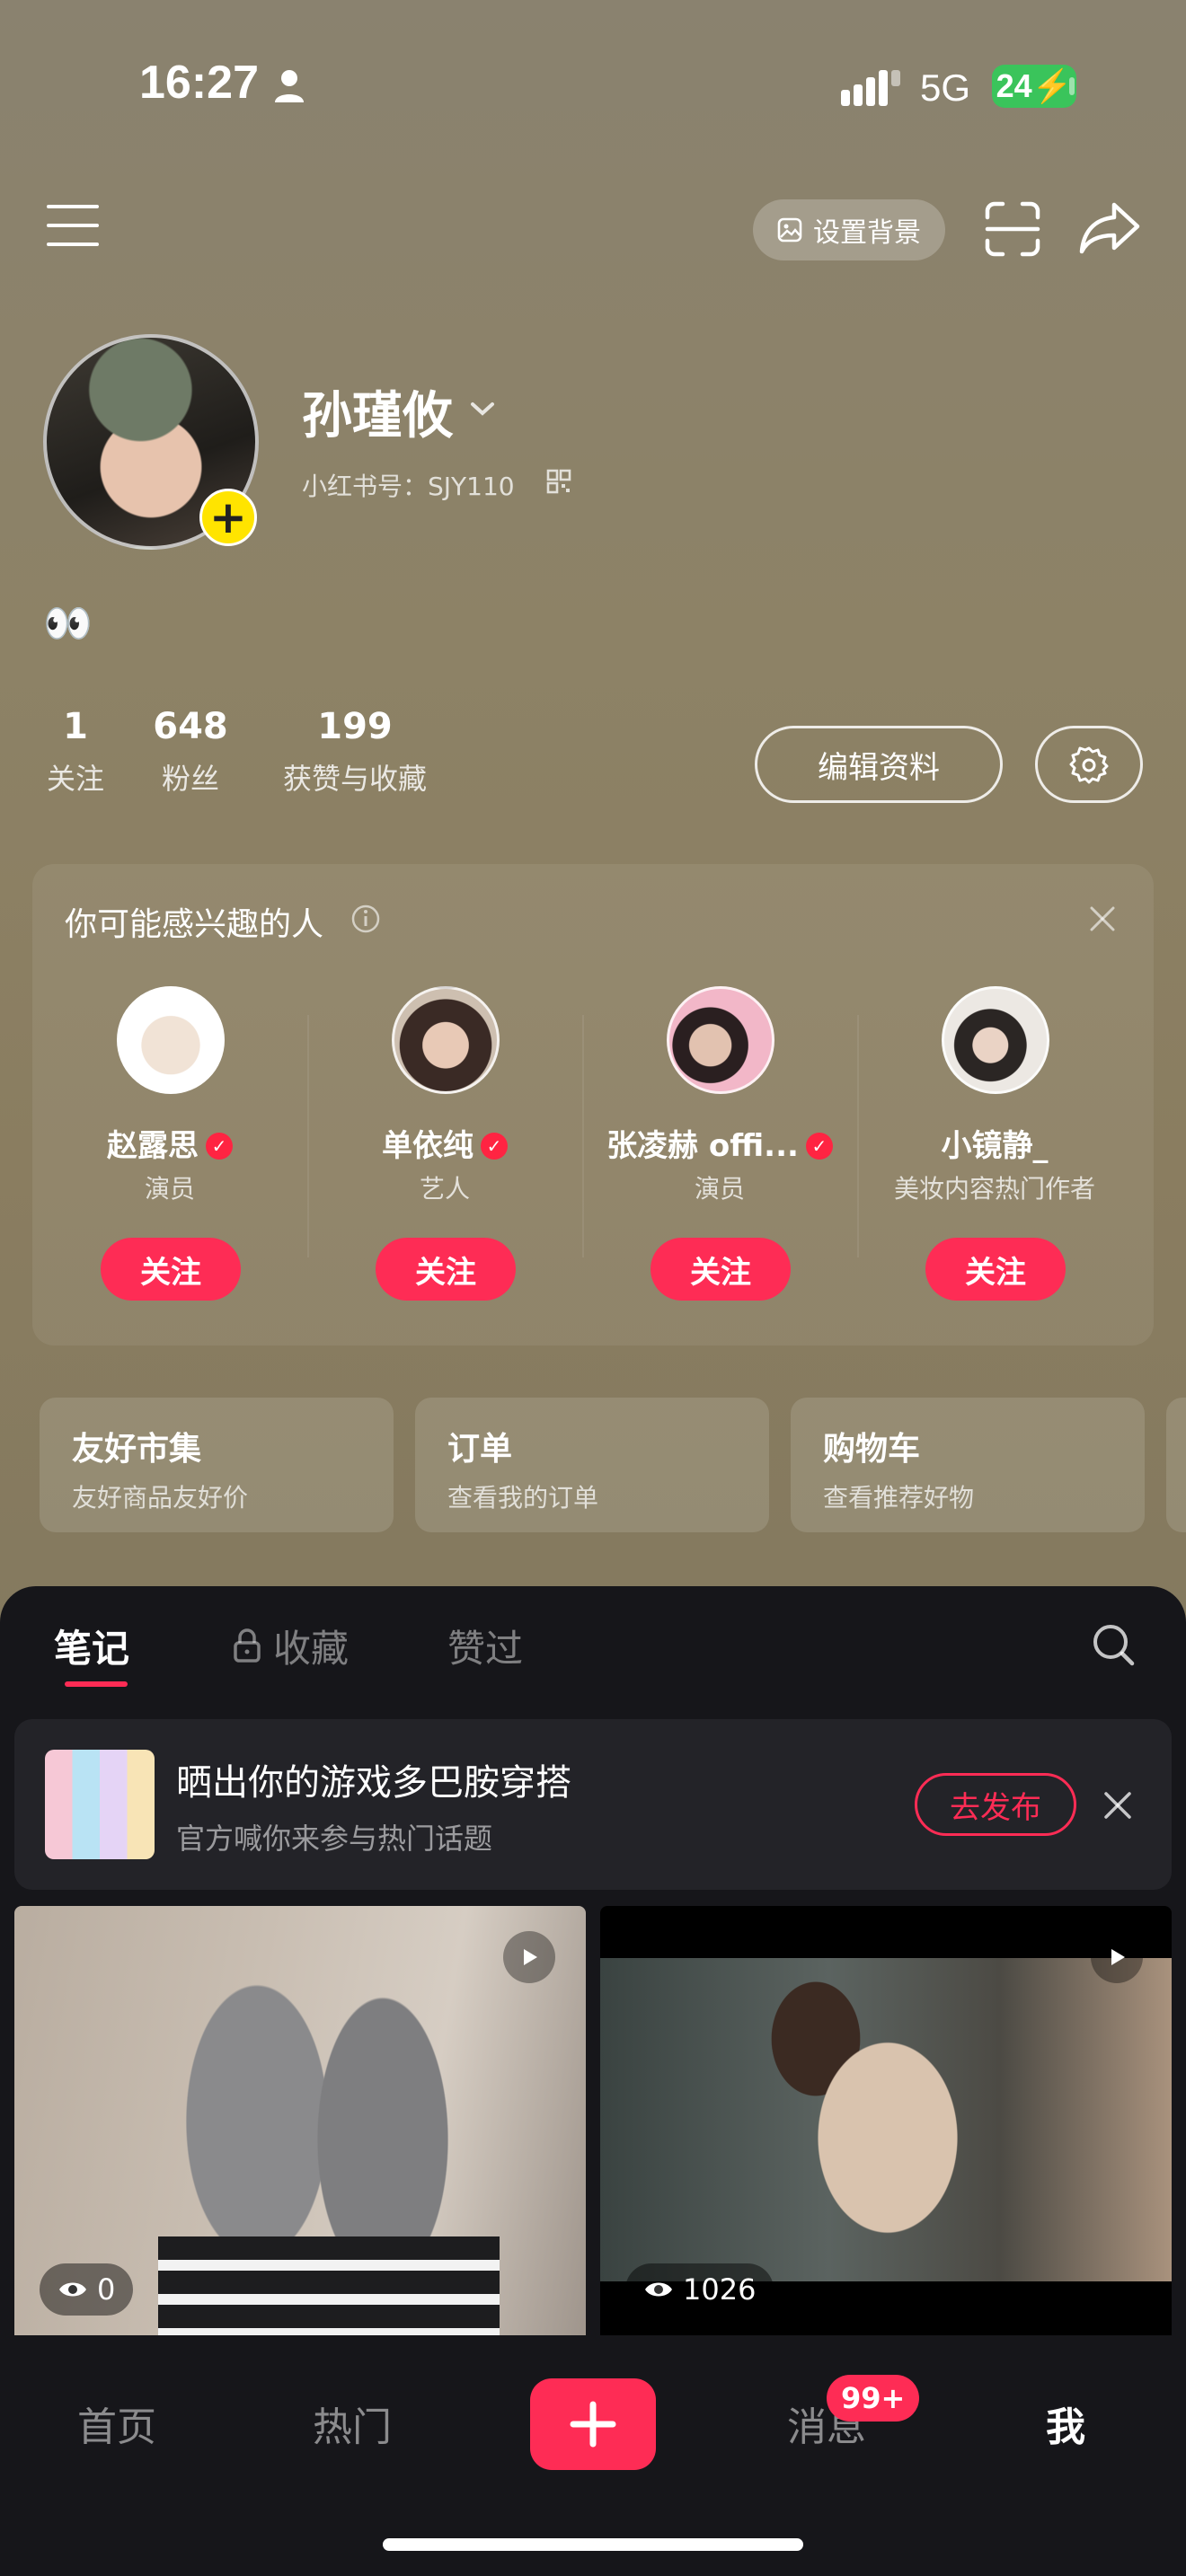 This screenshot has width=1186, height=2576. I want to click on suggestions-title: 你可能感兴趣的人, so click(194, 924).